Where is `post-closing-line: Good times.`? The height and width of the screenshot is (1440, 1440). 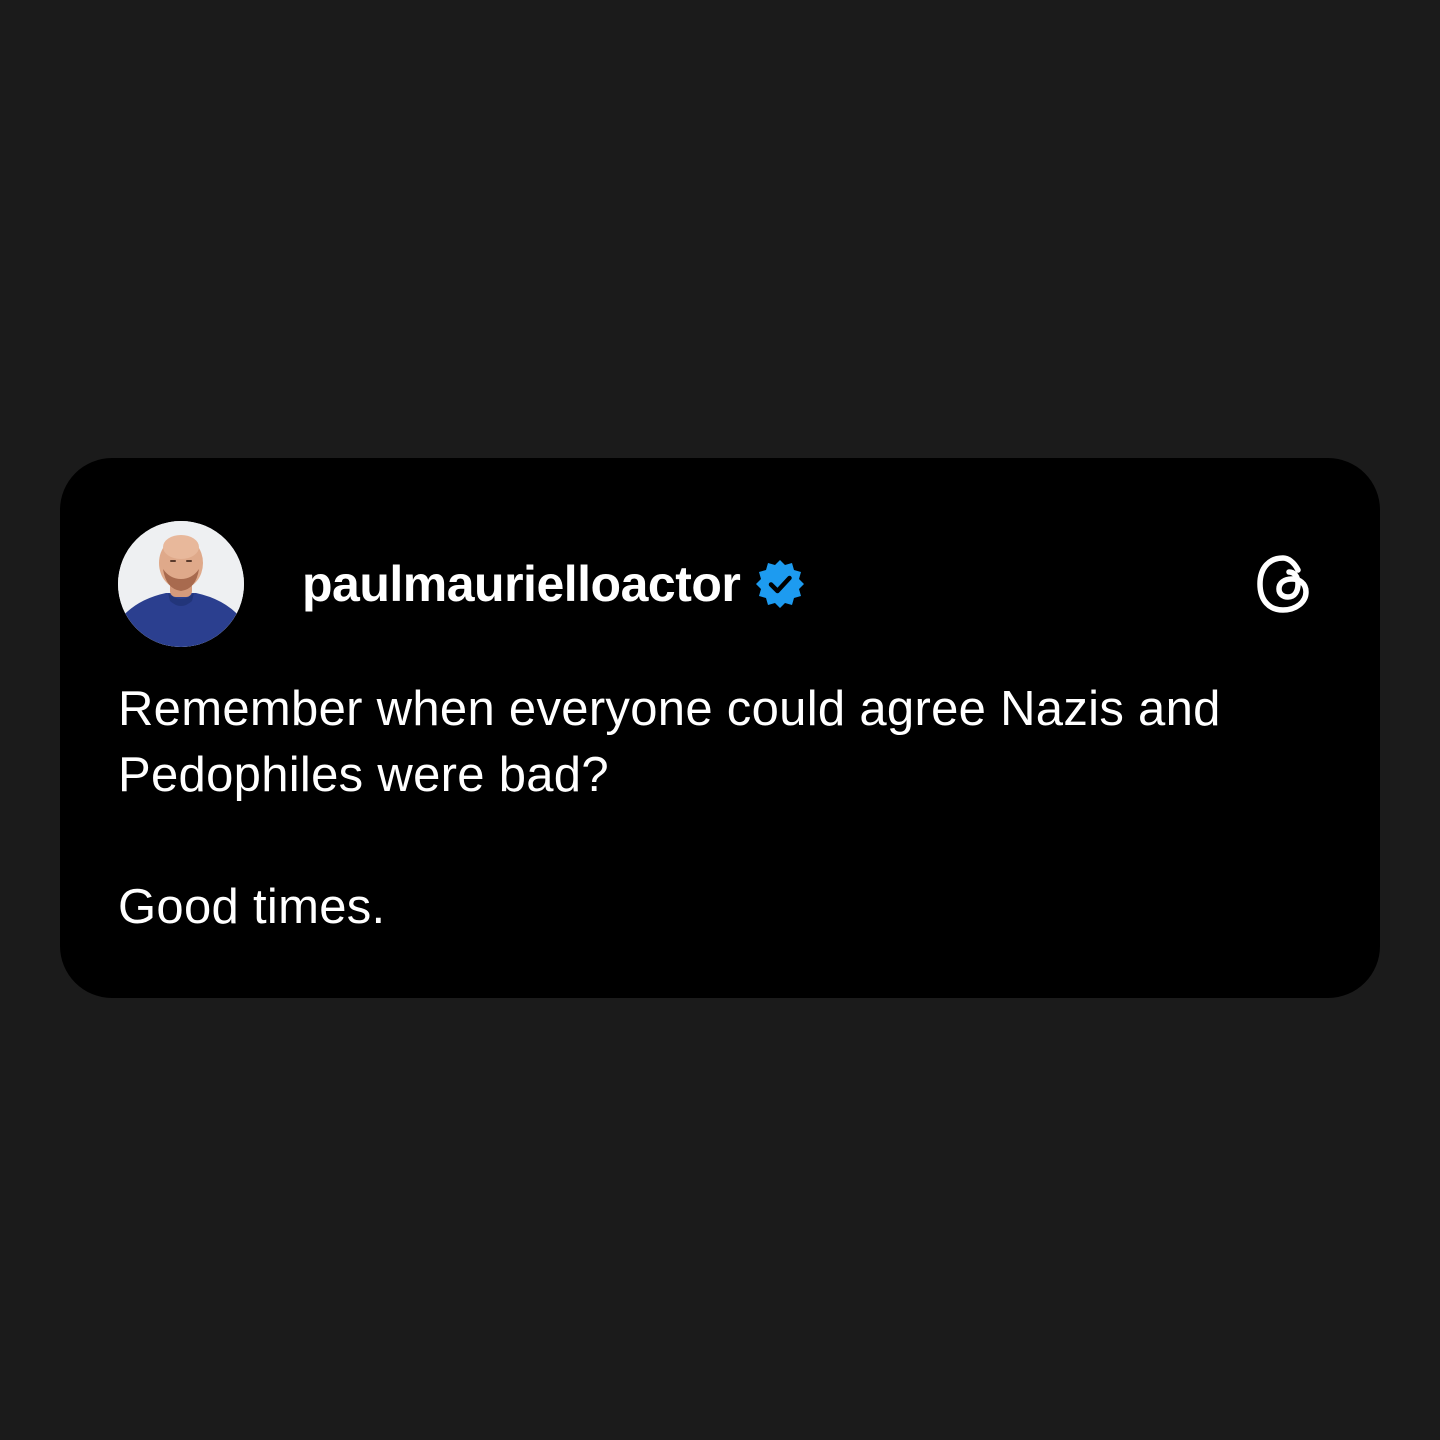
post-closing-line: Good times. is located at coordinates (252, 907).